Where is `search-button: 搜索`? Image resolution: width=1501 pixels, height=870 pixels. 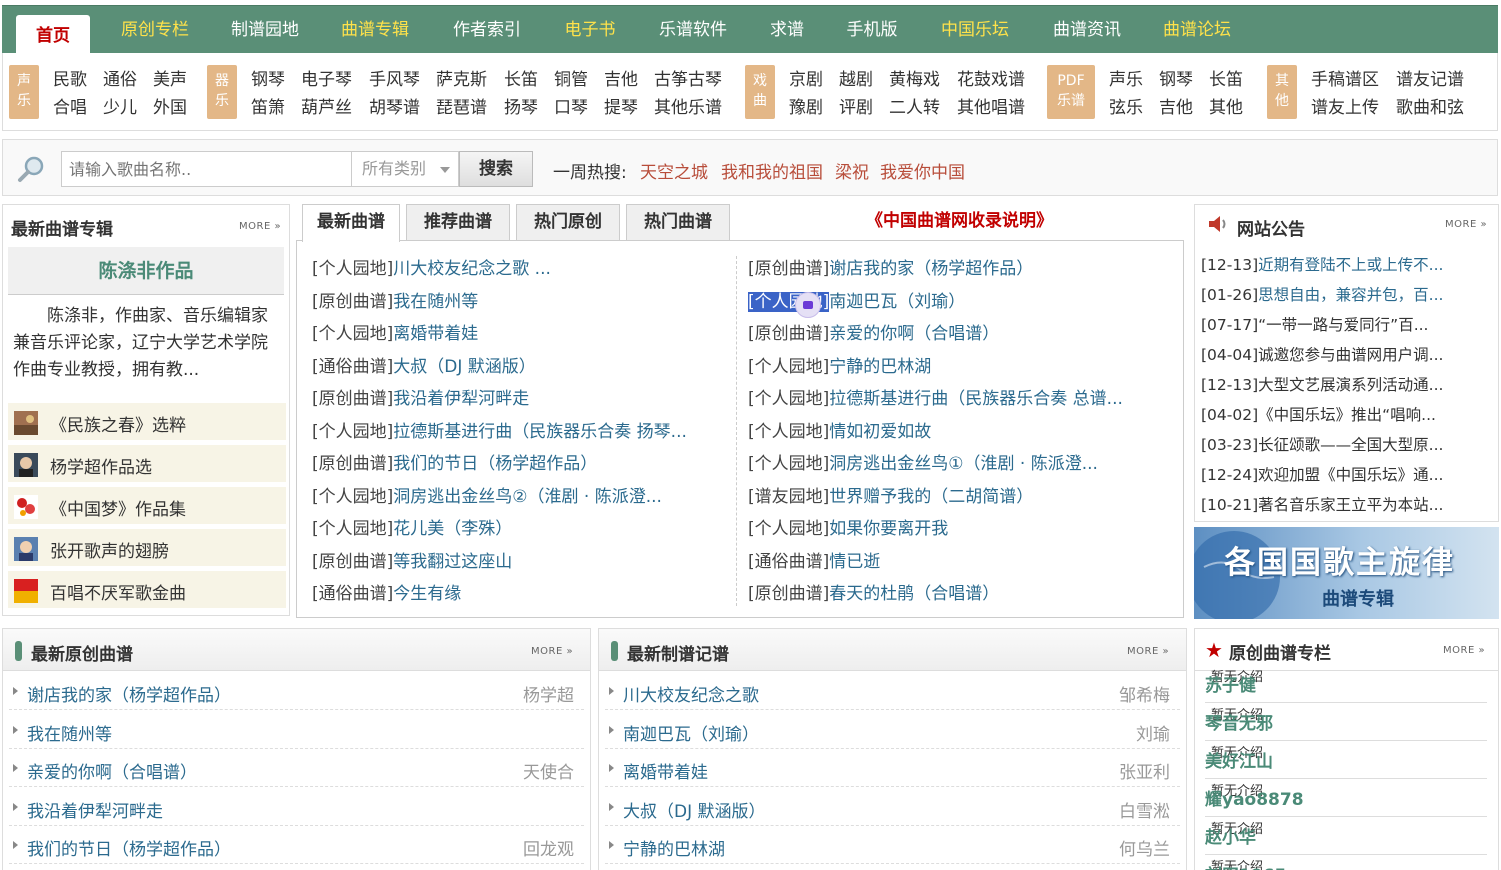
search-button: 搜索 is located at coordinates (496, 169).